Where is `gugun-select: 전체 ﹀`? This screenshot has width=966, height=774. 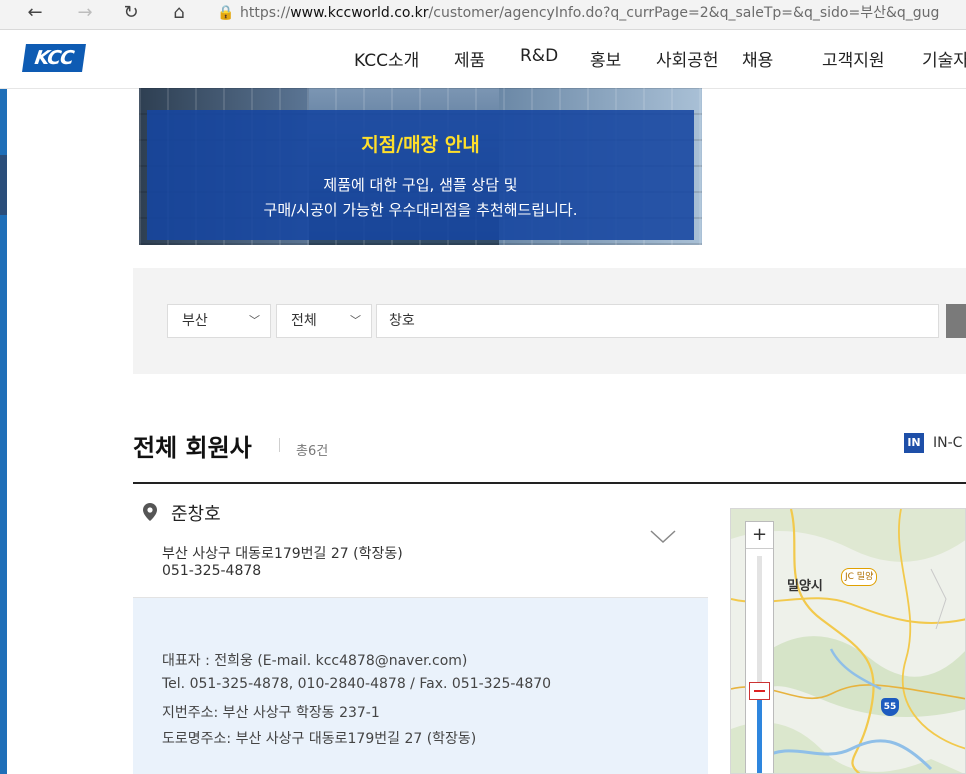 gugun-select: 전체 ﹀ is located at coordinates (324, 321).